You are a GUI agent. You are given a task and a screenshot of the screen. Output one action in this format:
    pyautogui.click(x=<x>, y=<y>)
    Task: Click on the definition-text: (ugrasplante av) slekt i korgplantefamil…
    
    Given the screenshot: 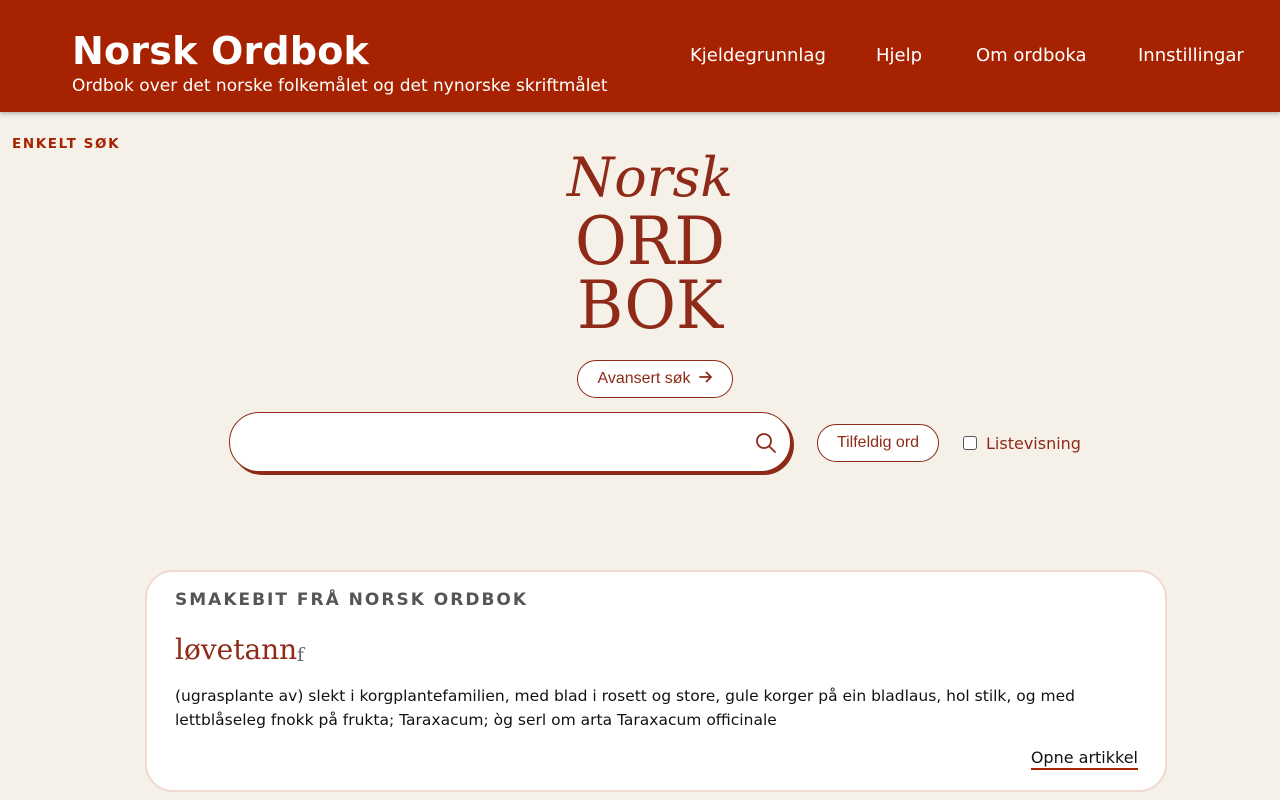 What is the action you would take?
    pyautogui.click(x=625, y=708)
    